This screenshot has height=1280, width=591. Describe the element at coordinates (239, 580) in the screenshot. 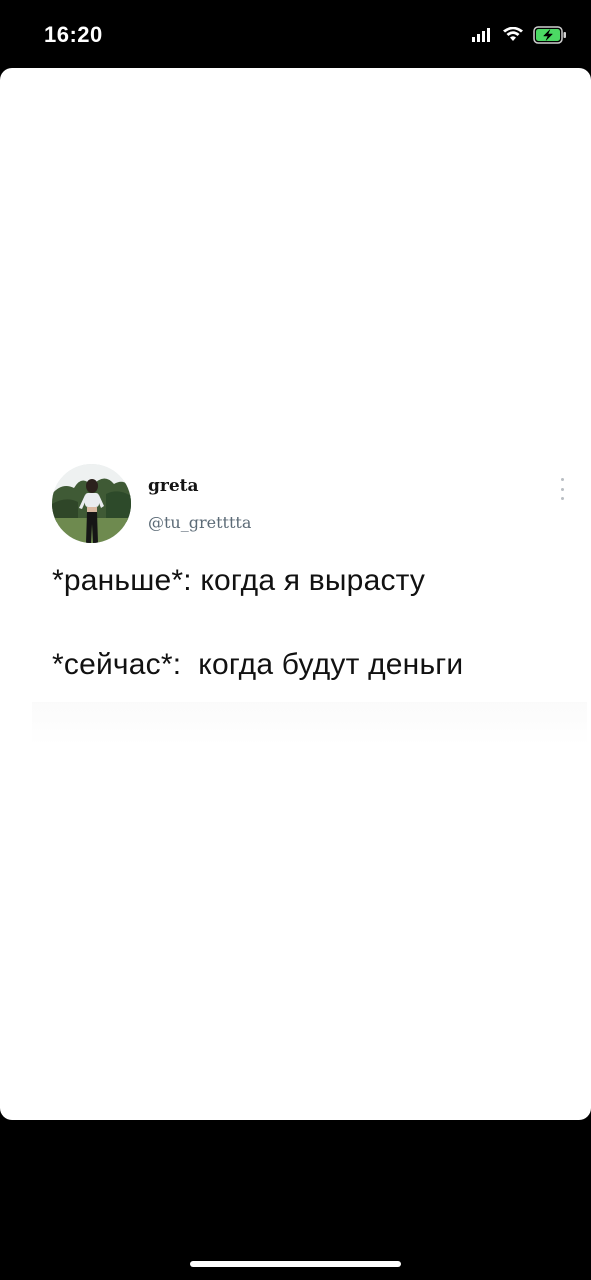

I see `tweet-text-line: *раньше*: когда я вырасту` at that location.